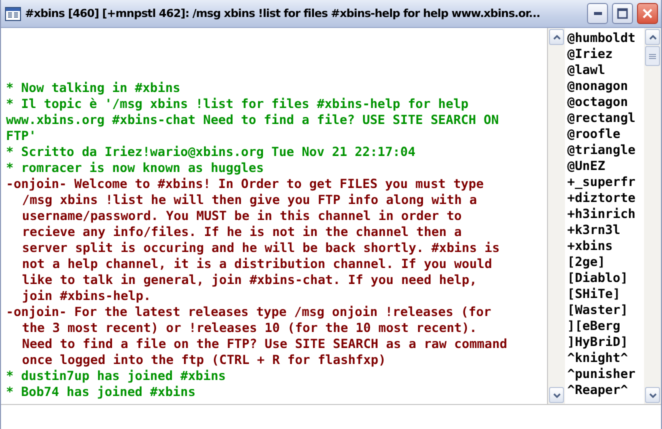  I want to click on nick-item: +_superfr, so click(605, 182).